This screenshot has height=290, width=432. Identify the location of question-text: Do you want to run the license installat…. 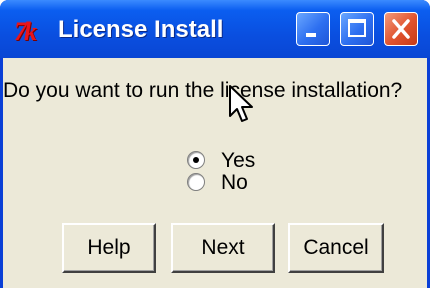
(203, 90).